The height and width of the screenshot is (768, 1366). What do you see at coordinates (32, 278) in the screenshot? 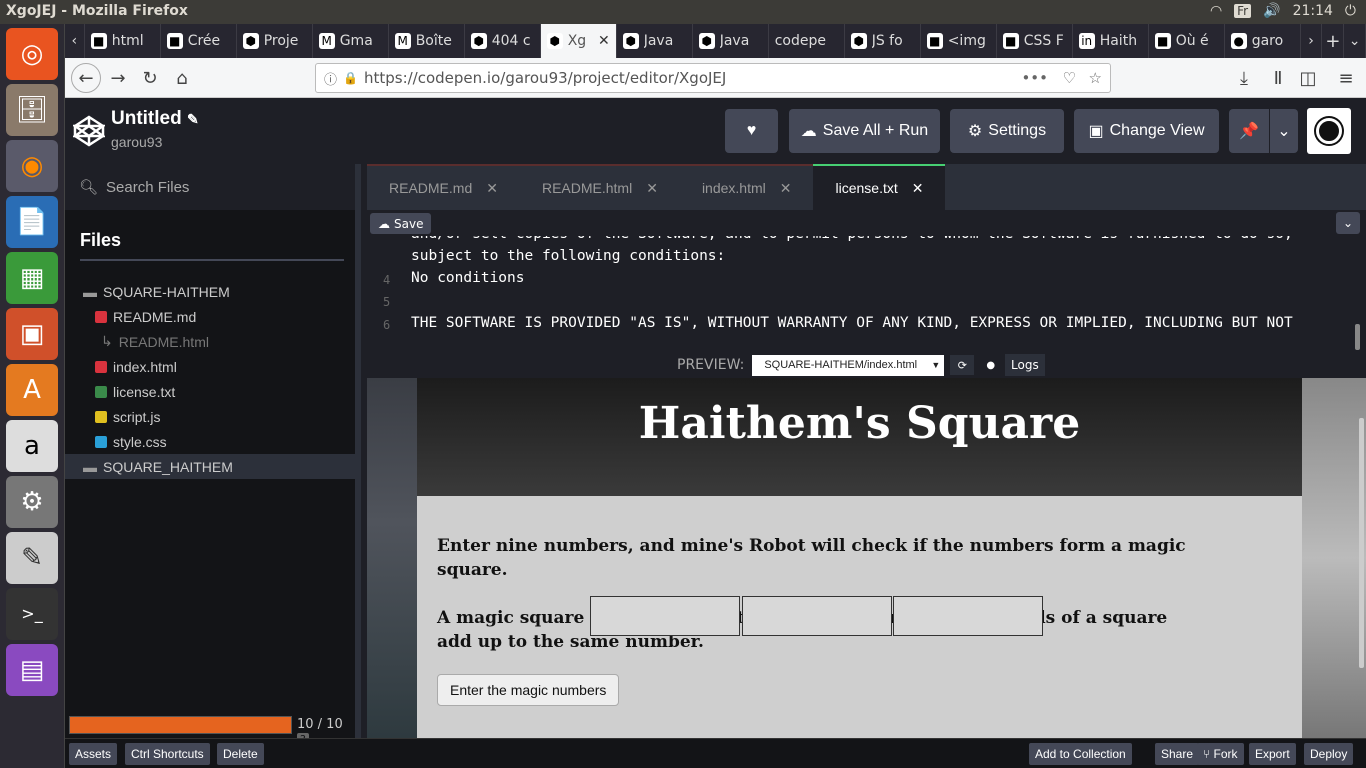
I see `calc-icon: ▦` at bounding box center [32, 278].